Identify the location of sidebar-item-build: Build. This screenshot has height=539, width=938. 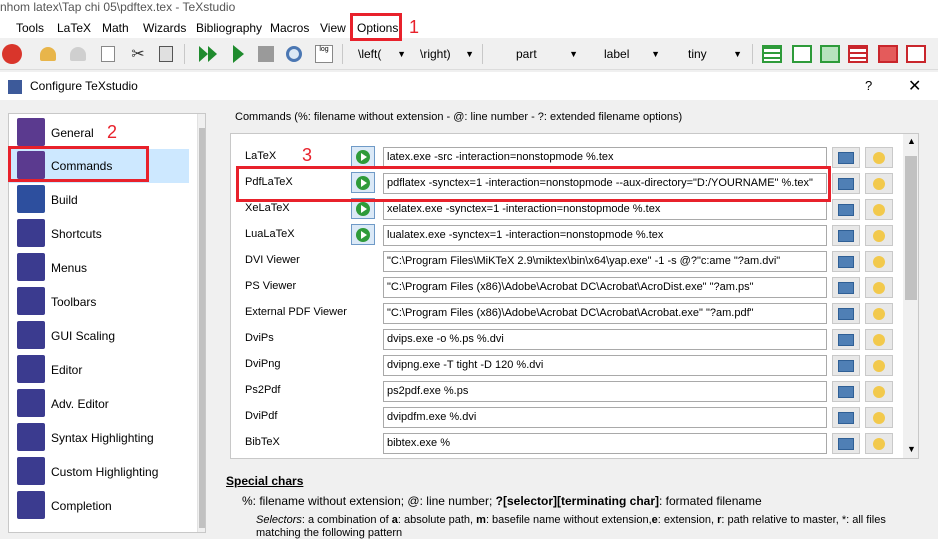
(99, 200).